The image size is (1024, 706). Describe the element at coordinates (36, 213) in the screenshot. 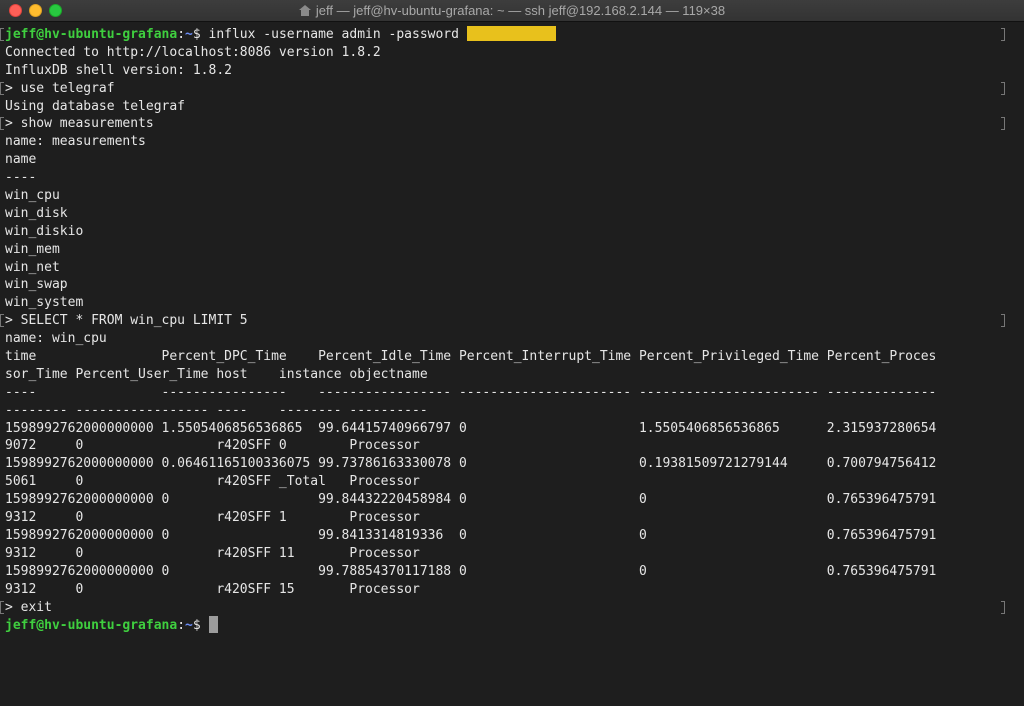

I see `measurement-item: win_disk` at that location.